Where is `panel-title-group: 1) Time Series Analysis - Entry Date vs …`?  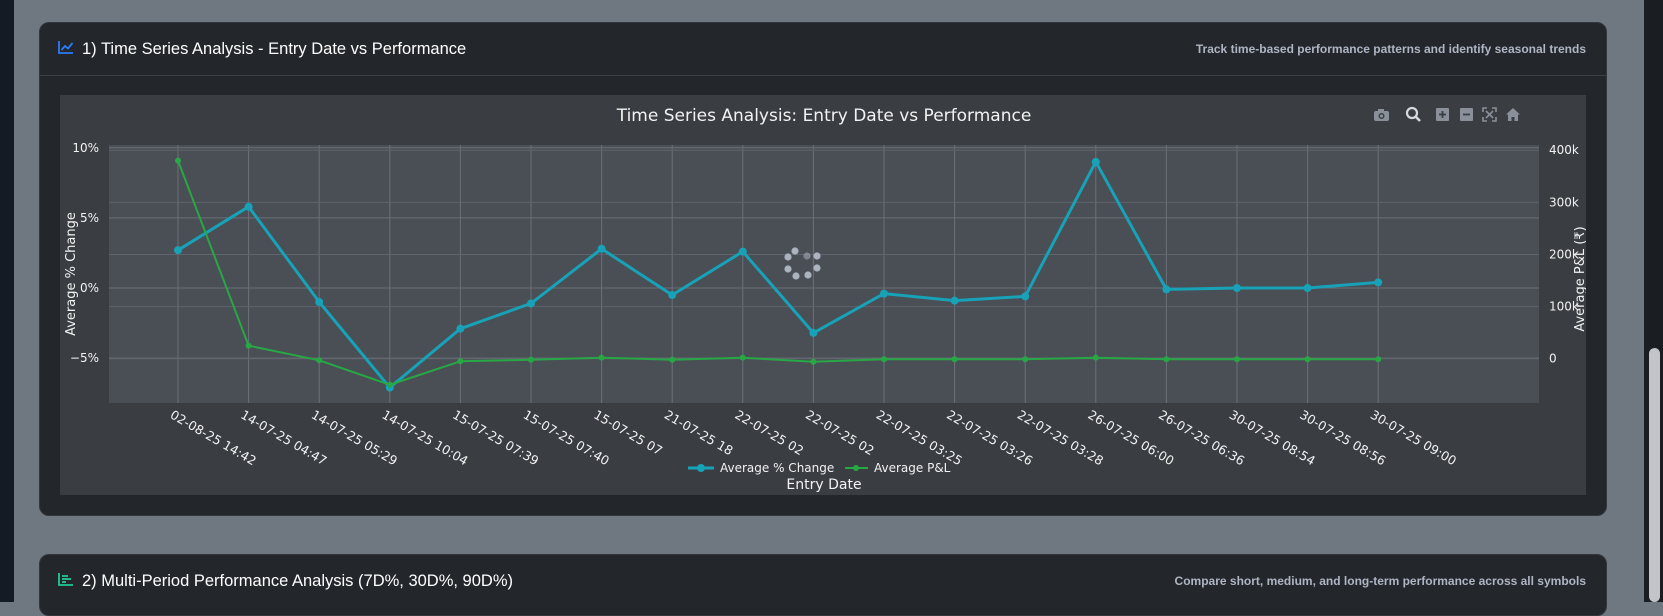
panel-title-group: 1) Time Series Analysis - Entry Date vs … is located at coordinates (262, 49).